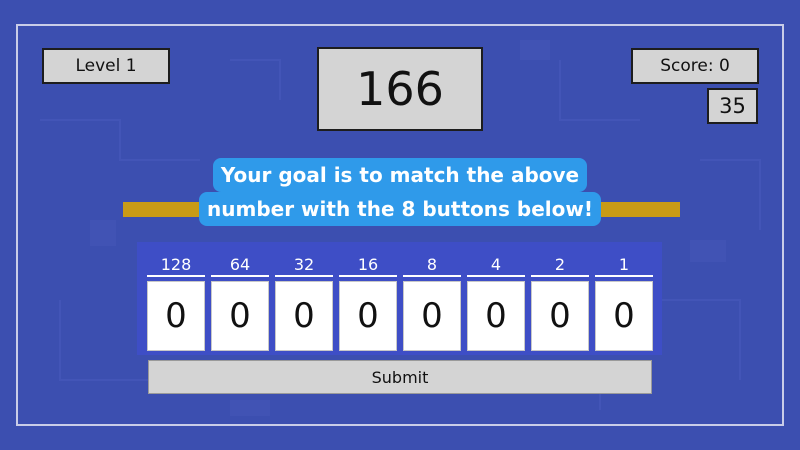 Image resolution: width=800 pixels, height=450 pixels. I want to click on bit-button-1: 0, so click(624, 316).